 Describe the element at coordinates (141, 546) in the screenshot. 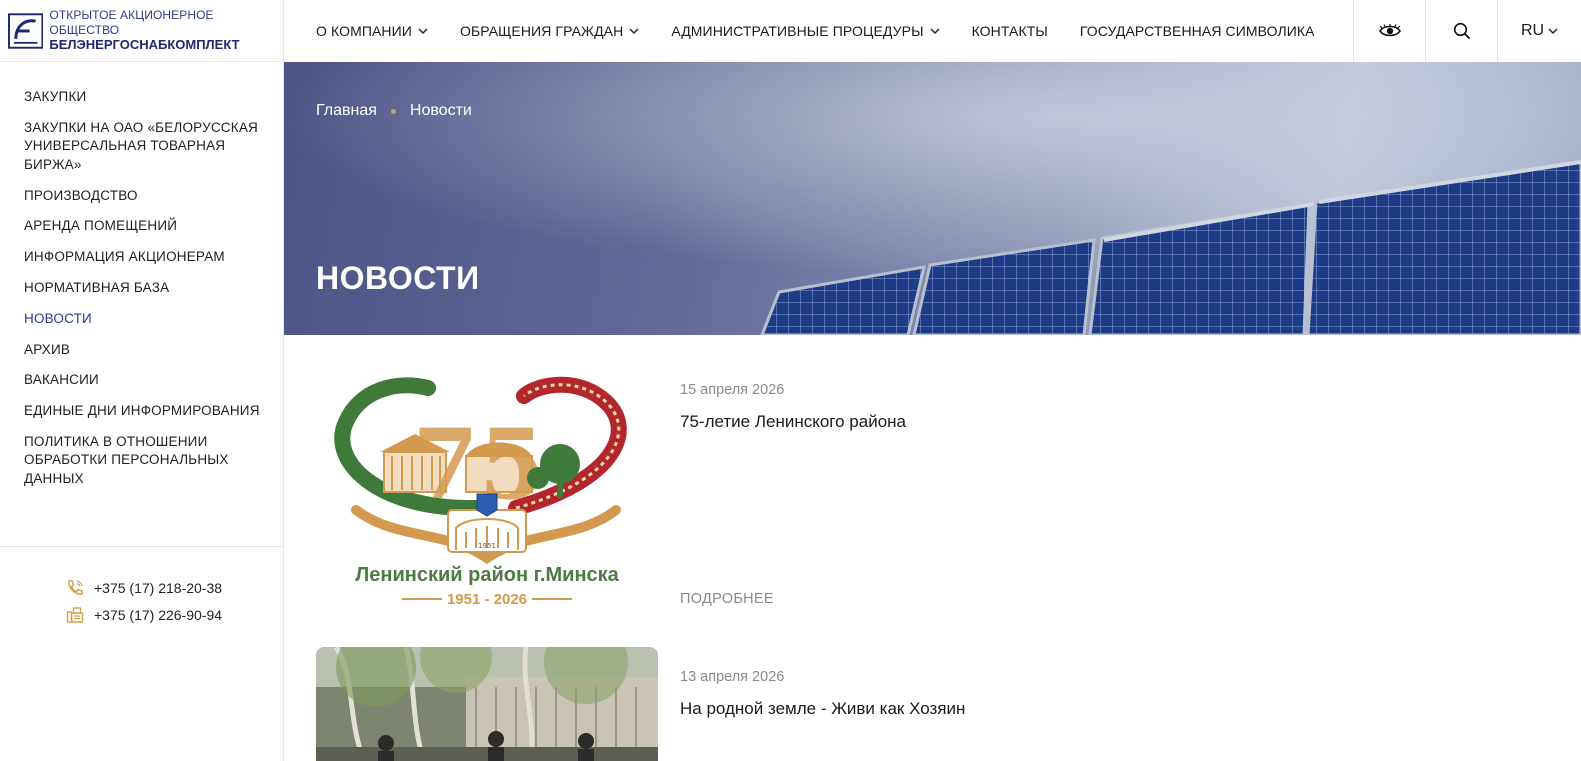

I see `sidebar-divider` at that location.